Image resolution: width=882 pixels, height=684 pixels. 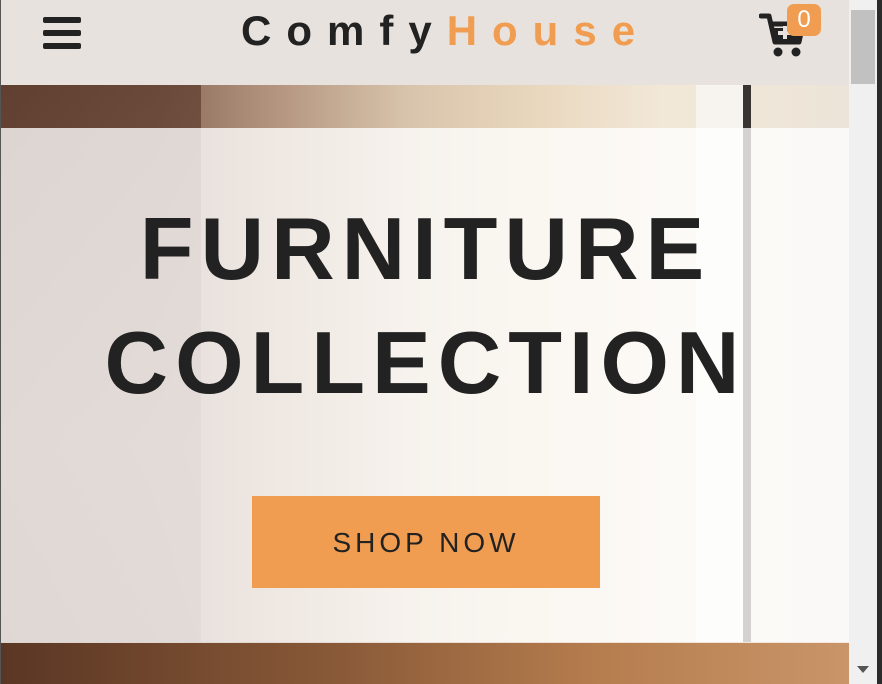 I want to click on cart-button: 0, so click(x=790, y=31).